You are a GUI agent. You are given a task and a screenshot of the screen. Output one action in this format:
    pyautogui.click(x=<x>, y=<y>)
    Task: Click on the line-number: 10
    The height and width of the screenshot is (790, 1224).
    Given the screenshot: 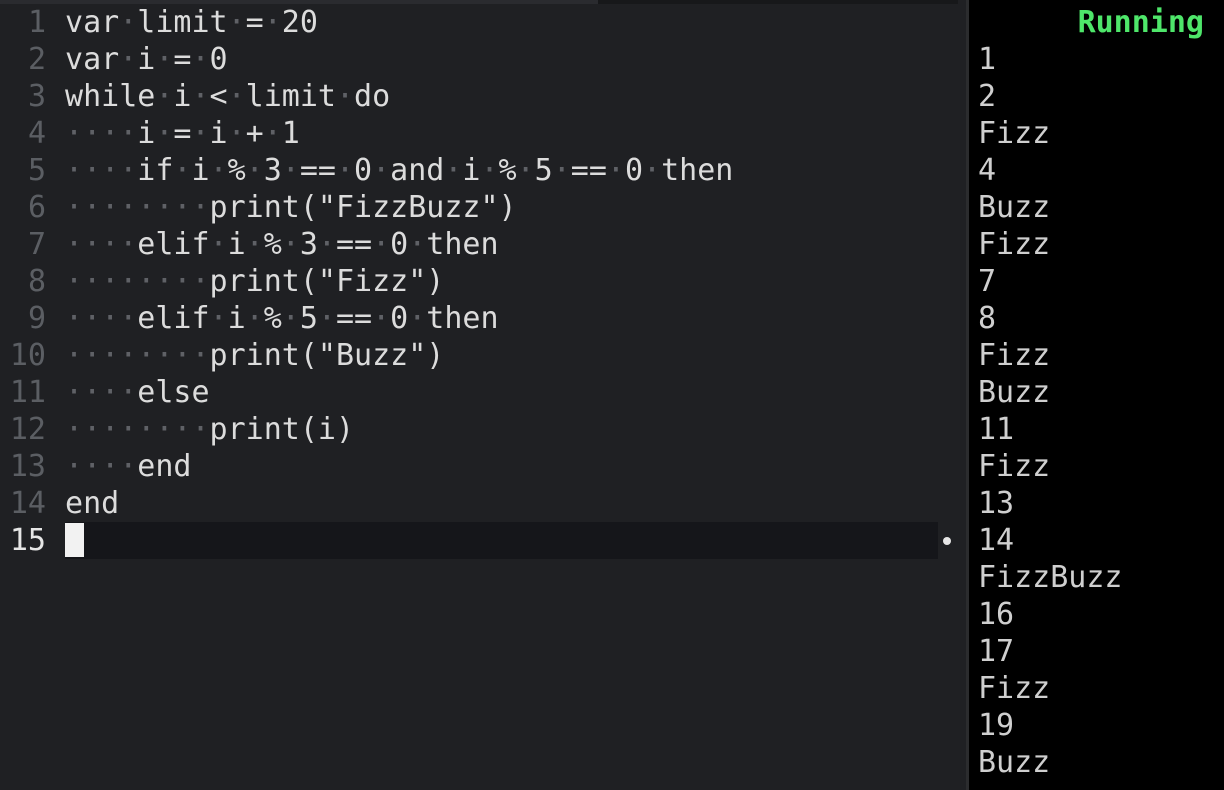 What is the action you would take?
    pyautogui.click(x=27, y=355)
    